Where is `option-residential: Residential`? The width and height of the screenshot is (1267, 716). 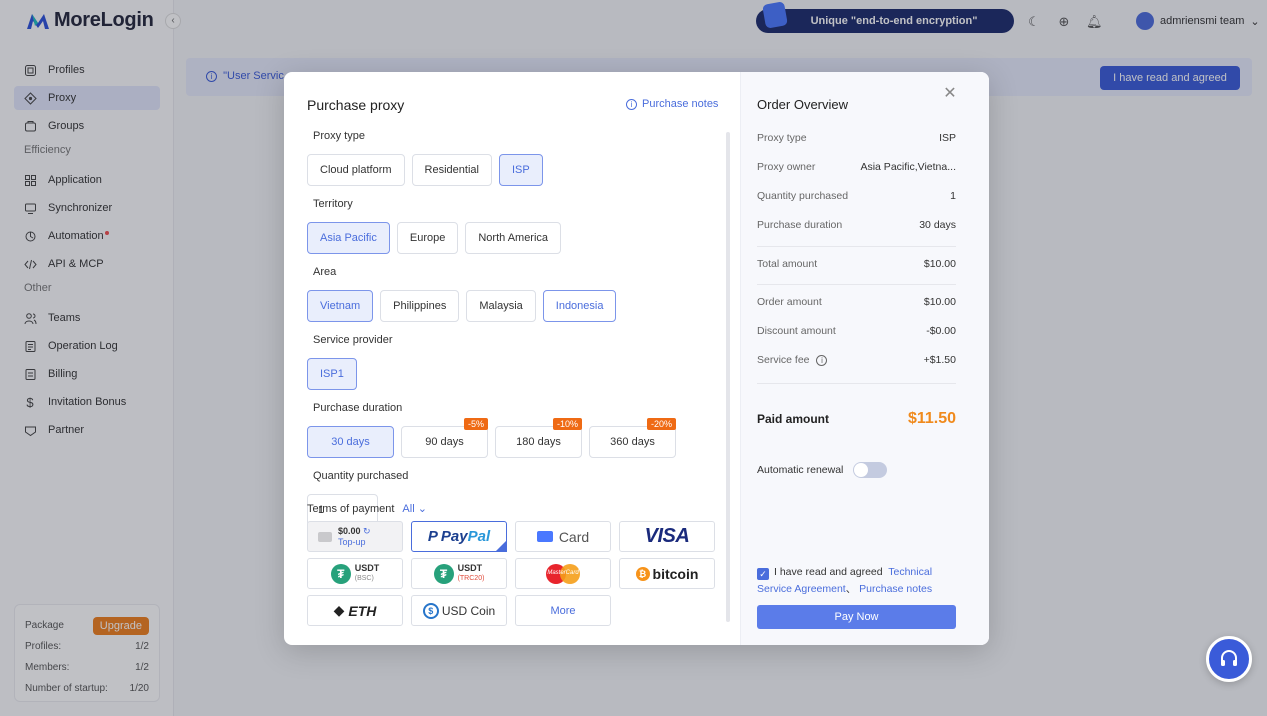
option-residential: Residential is located at coordinates (451, 170).